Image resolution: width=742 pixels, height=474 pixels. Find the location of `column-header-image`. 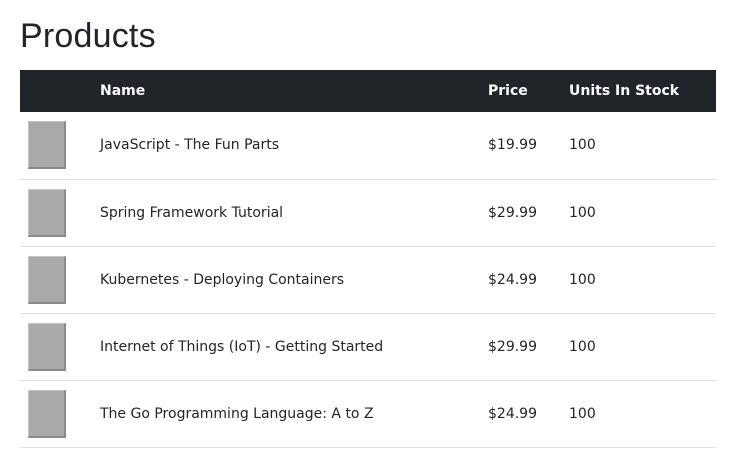

column-header-image is located at coordinates (60, 91).